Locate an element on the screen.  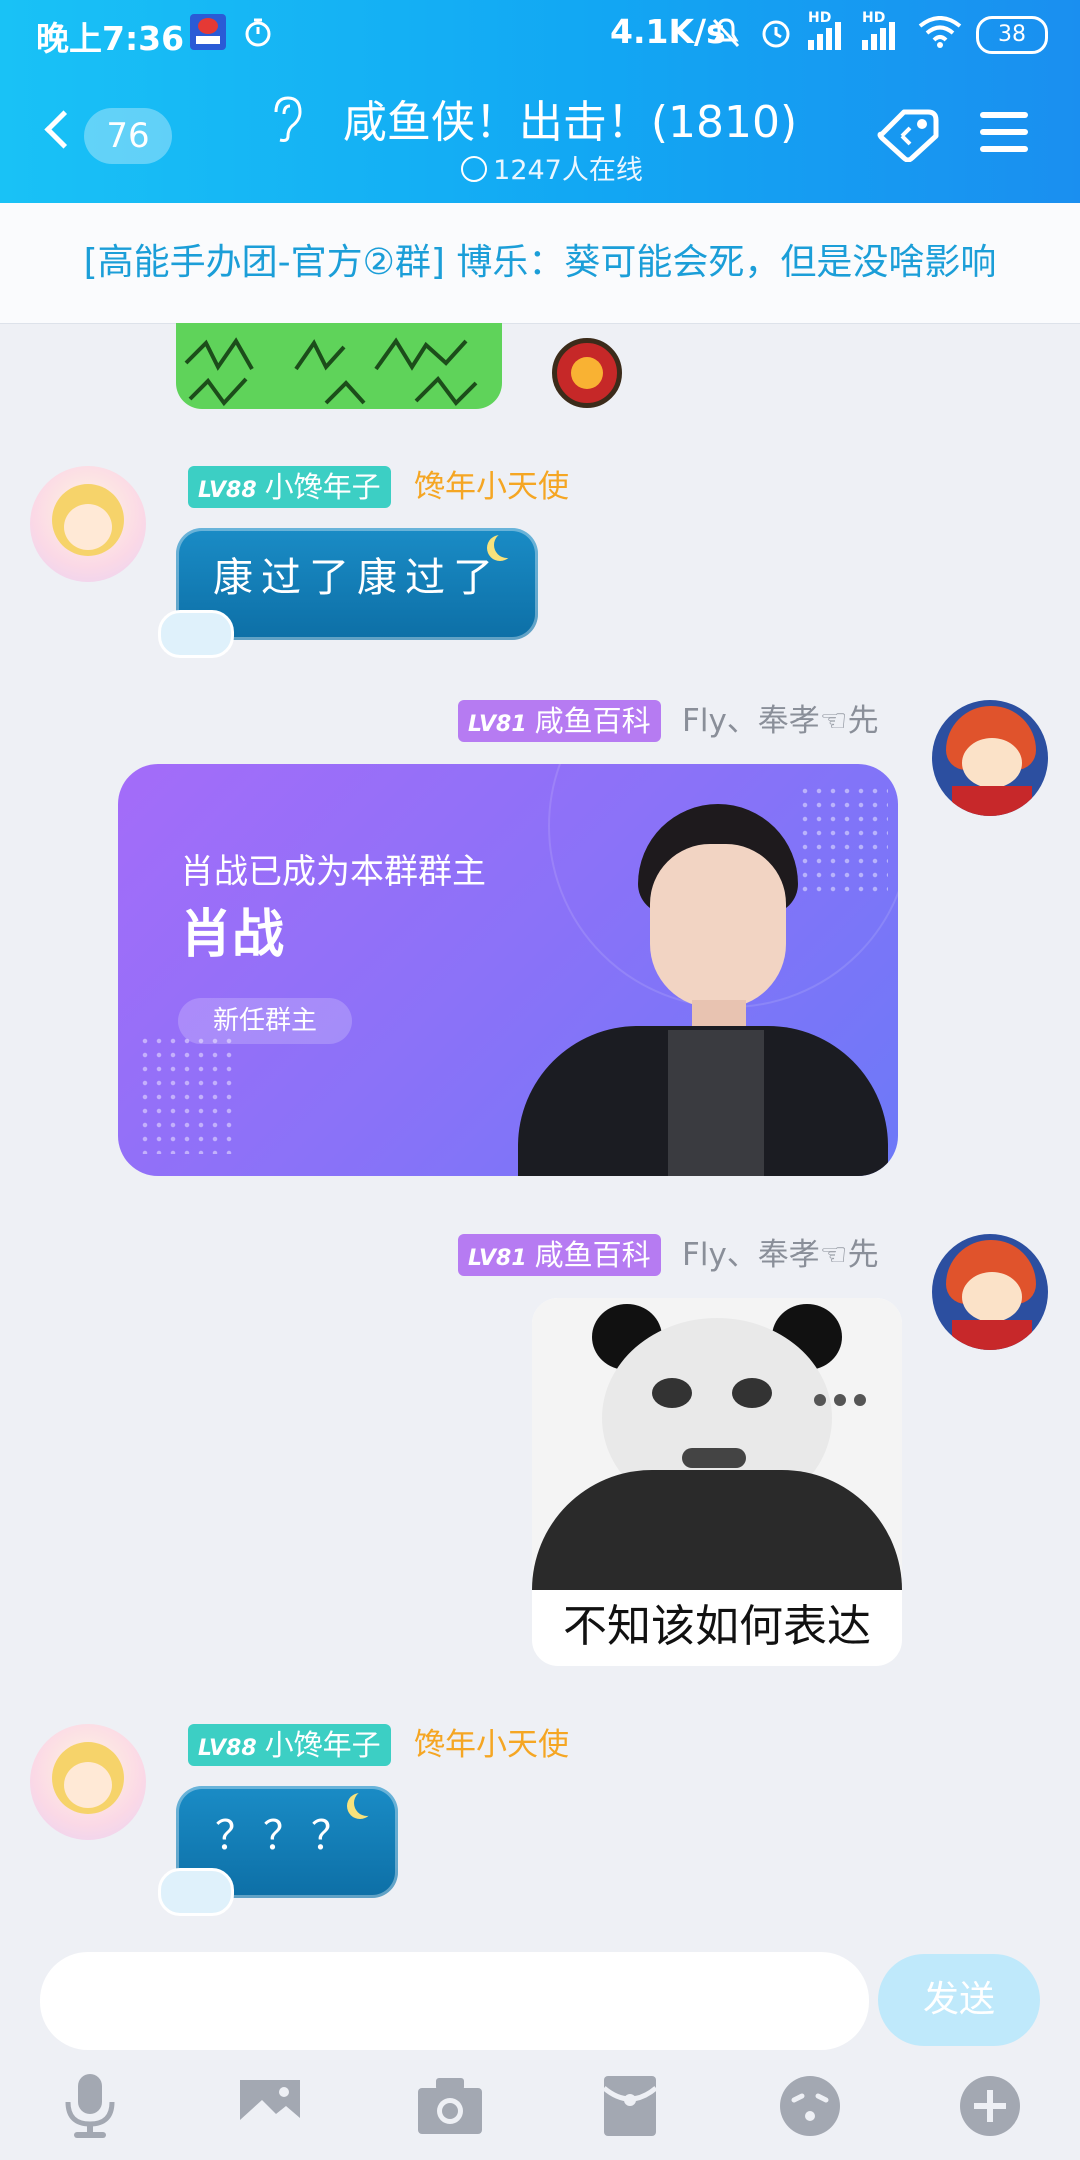
reaction-badge-icon is located at coordinates (587, 373).